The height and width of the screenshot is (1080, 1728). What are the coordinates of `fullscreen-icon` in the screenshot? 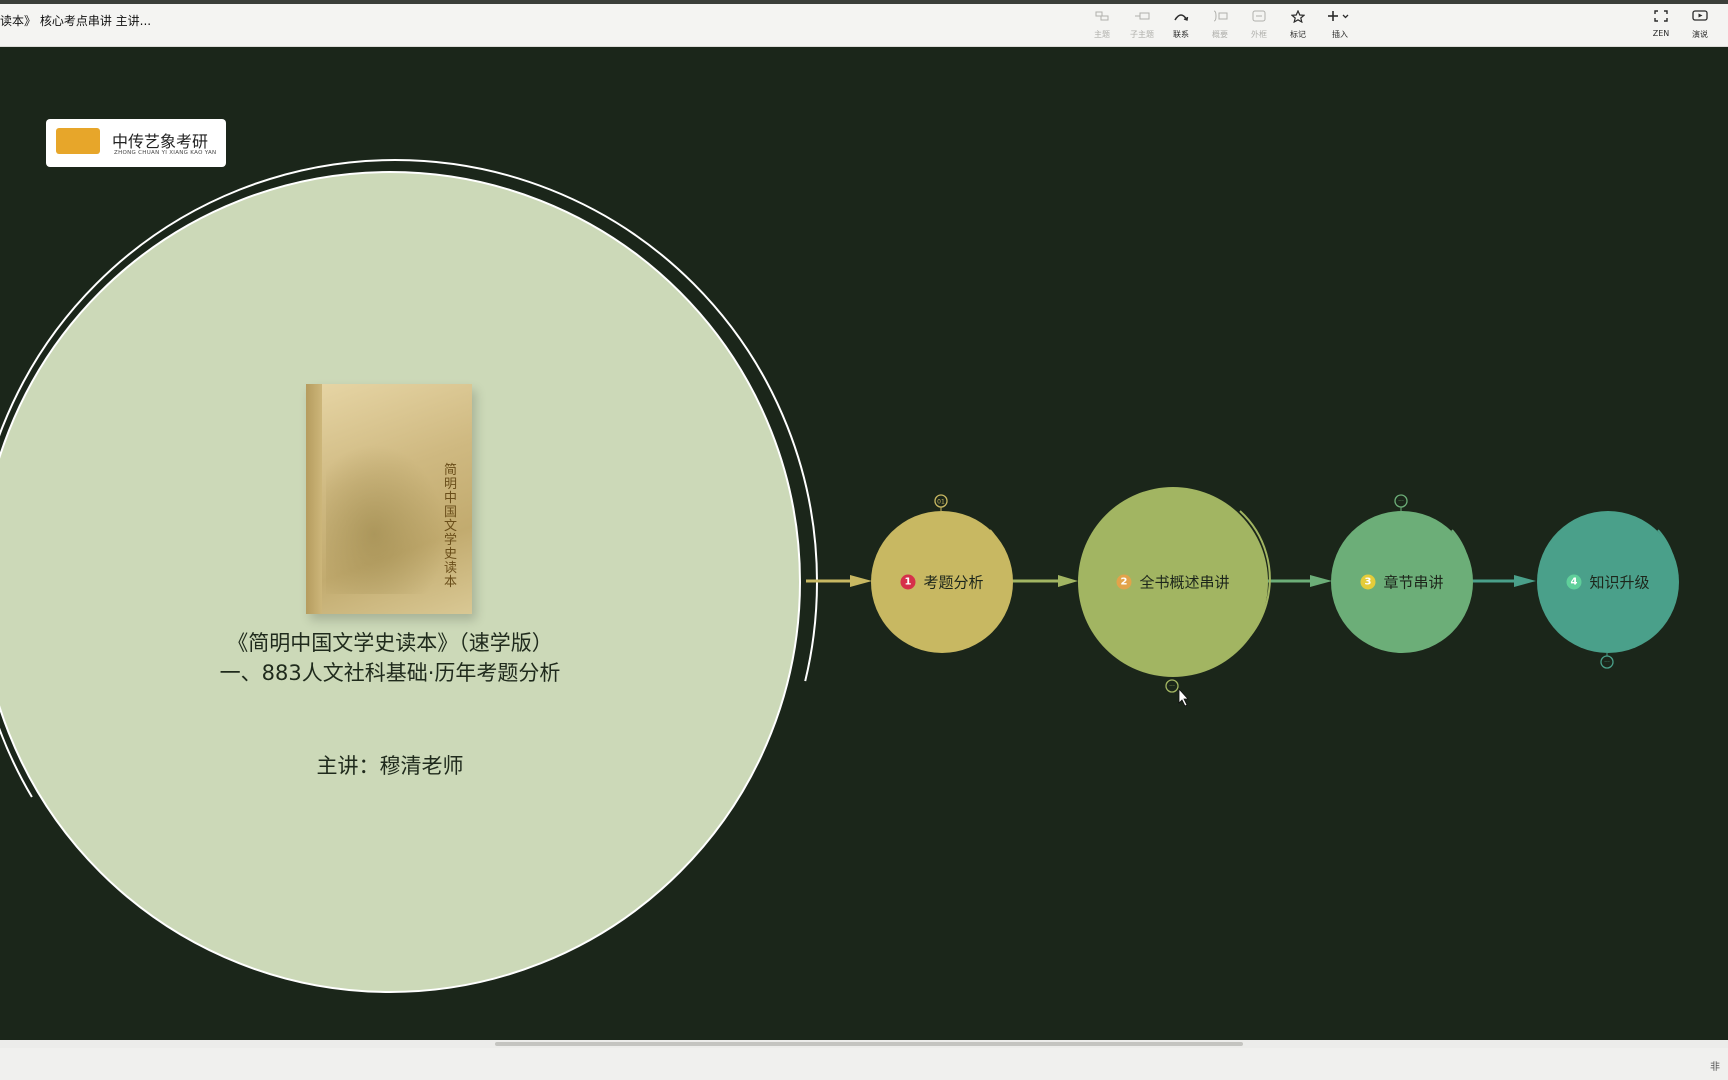 It's located at (1661, 18).